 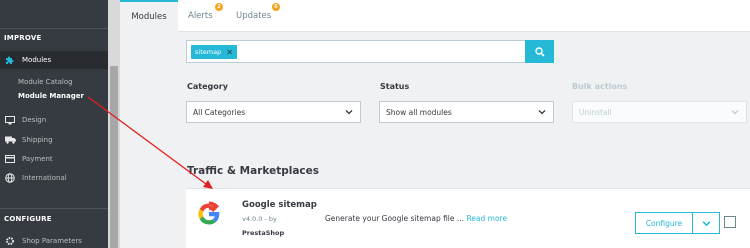 What do you see at coordinates (466, 112) in the screenshot?
I see `status-select: Show all modules` at bounding box center [466, 112].